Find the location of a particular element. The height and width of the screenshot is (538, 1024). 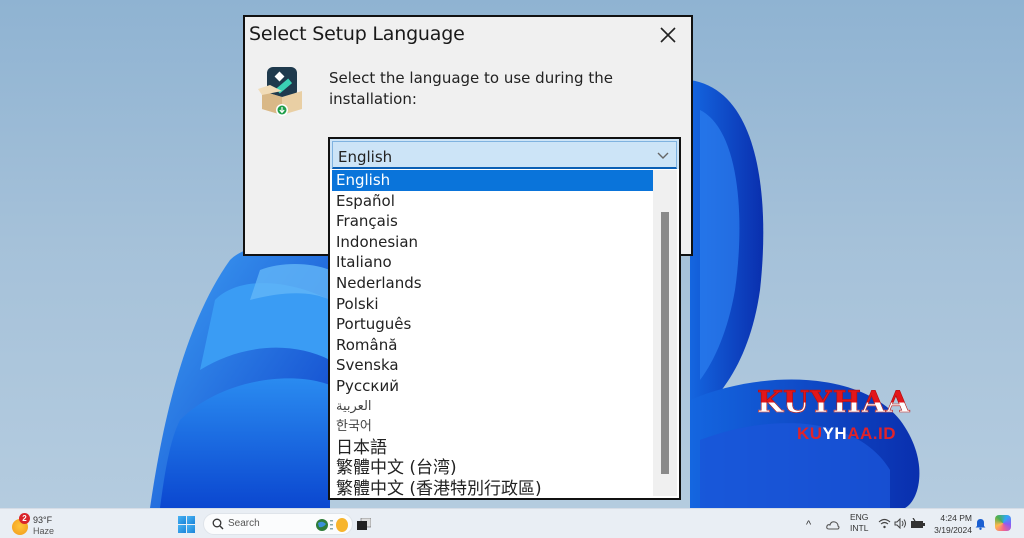

weather-temperature: 93°F is located at coordinates (43, 520).